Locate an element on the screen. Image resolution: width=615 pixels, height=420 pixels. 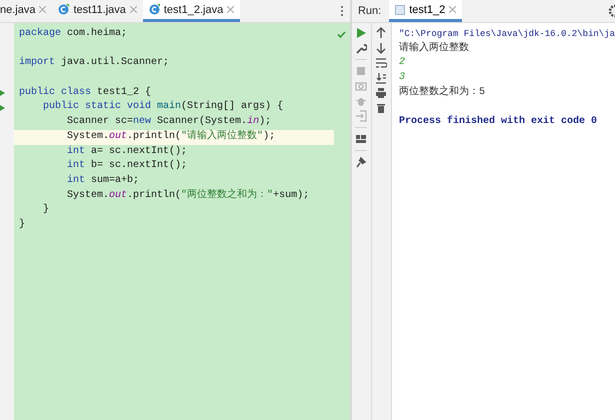
console-line: 请输入两位整数 is located at coordinates (434, 49).